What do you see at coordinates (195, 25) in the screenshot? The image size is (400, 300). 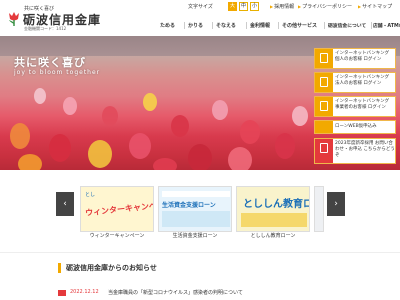 I see `nav-borrow: かりる` at bounding box center [195, 25].